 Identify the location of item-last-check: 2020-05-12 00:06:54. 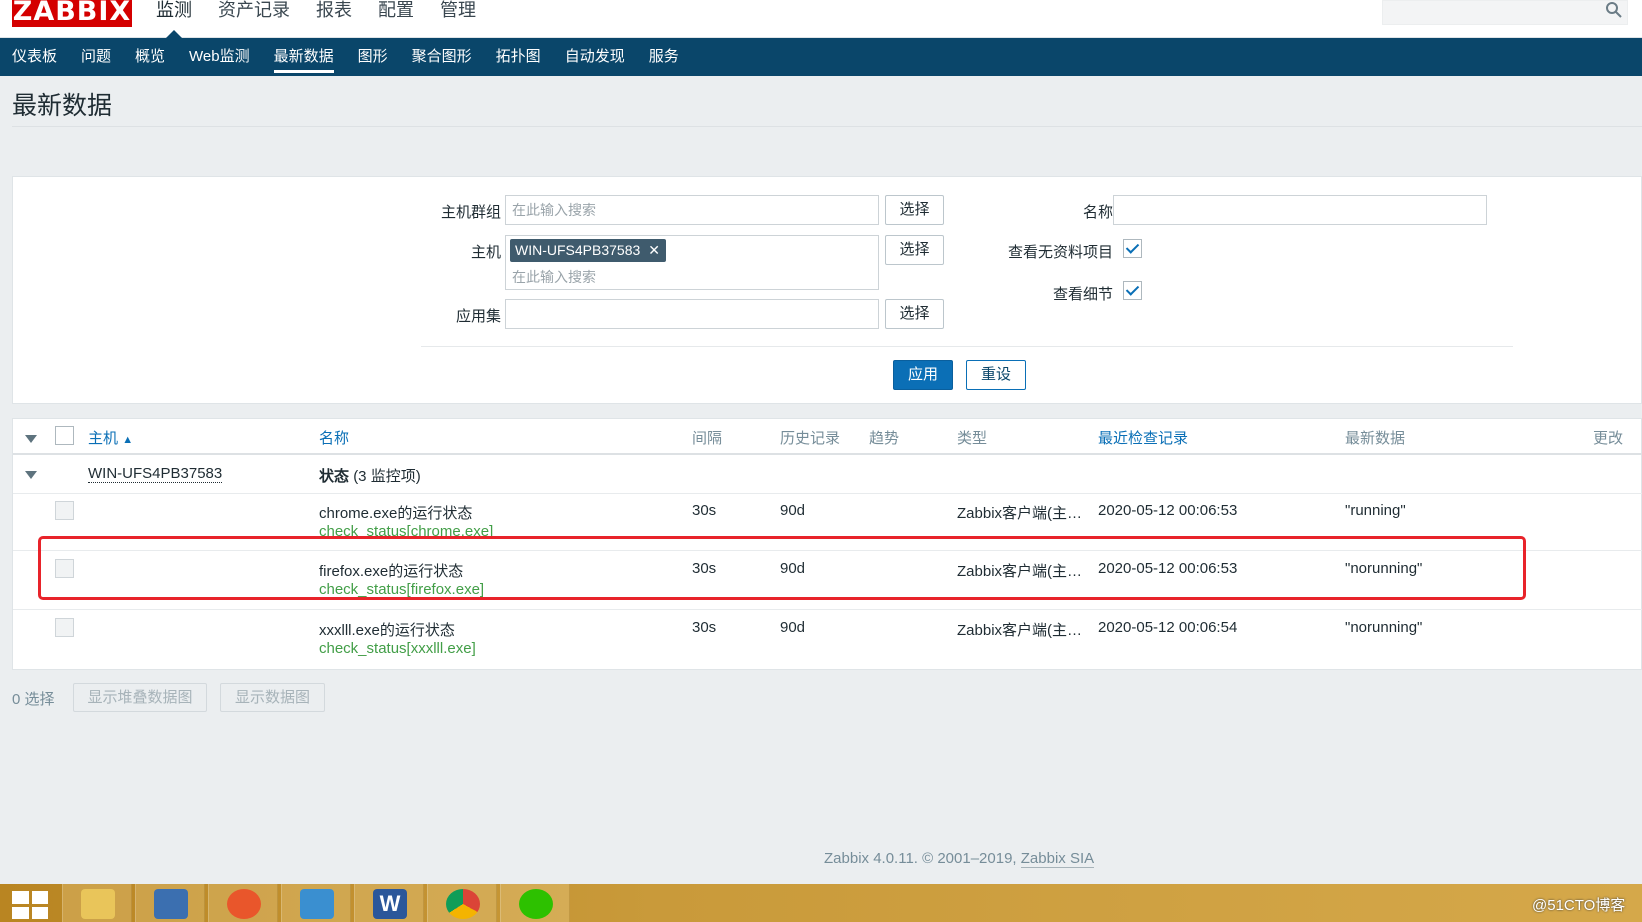
(1168, 627).